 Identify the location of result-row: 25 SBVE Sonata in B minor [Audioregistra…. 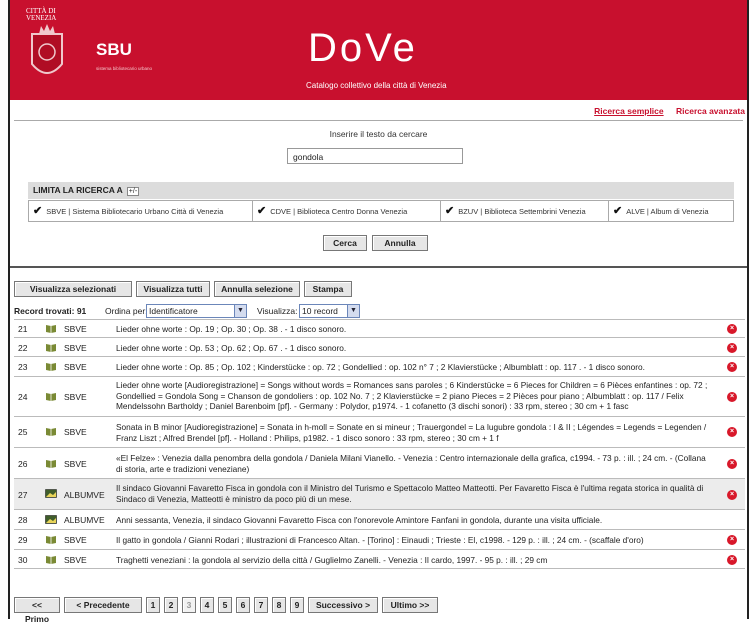
(379, 431).